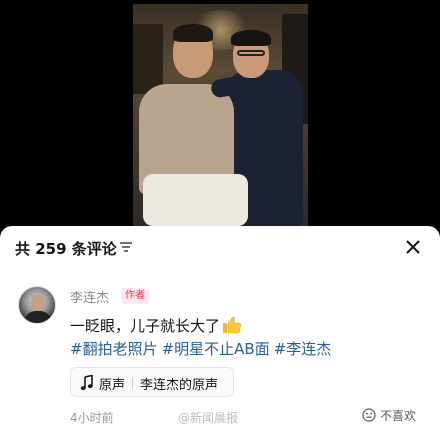  I want to click on comment-count-title: 共 259 条评论, so click(66, 249).